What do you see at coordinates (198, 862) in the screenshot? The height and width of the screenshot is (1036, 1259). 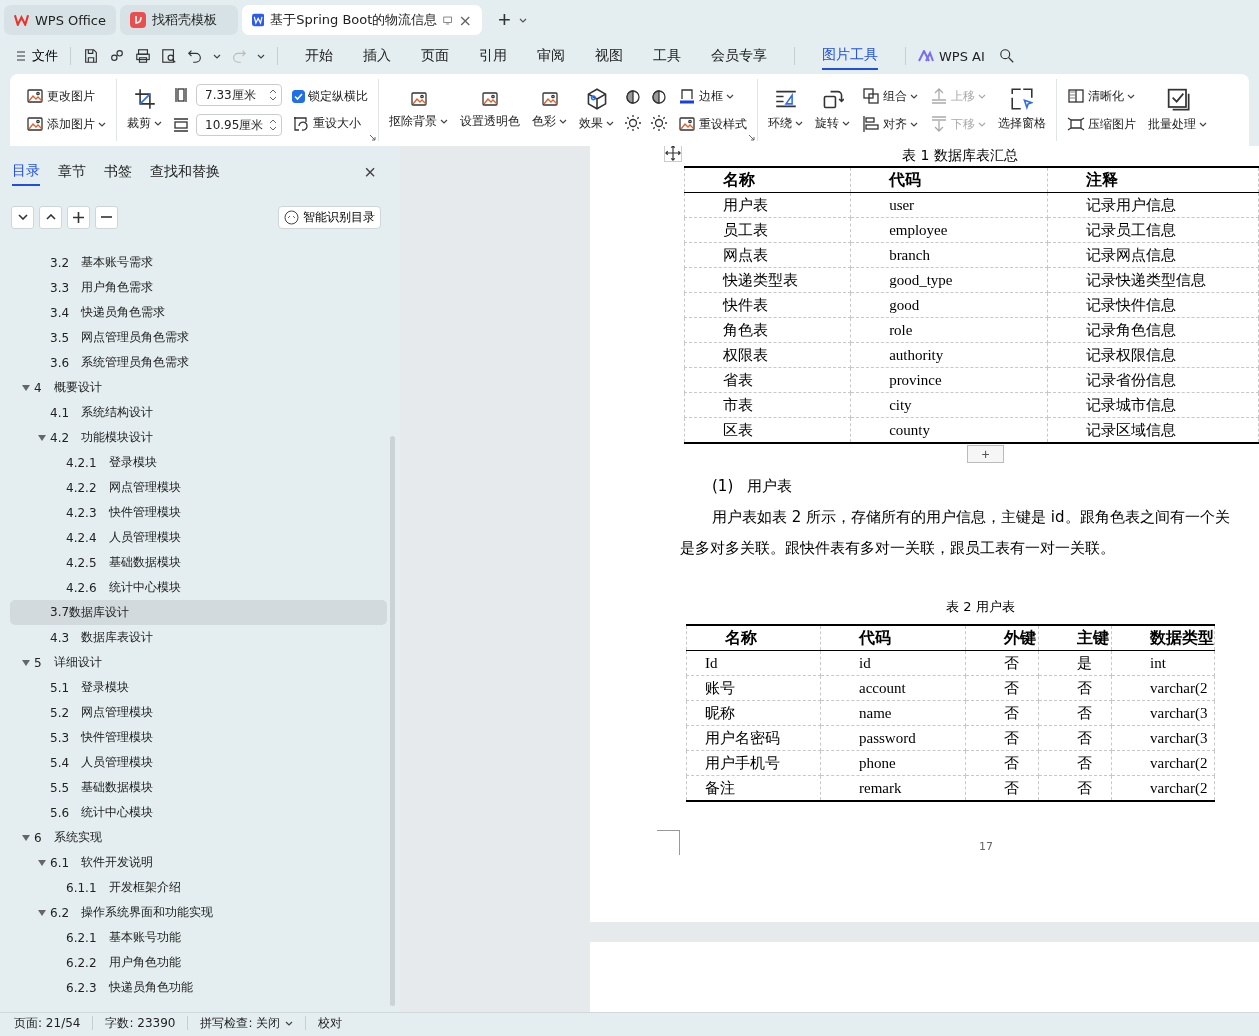 I see `toc-item: 6.1 软件开发说明` at bounding box center [198, 862].